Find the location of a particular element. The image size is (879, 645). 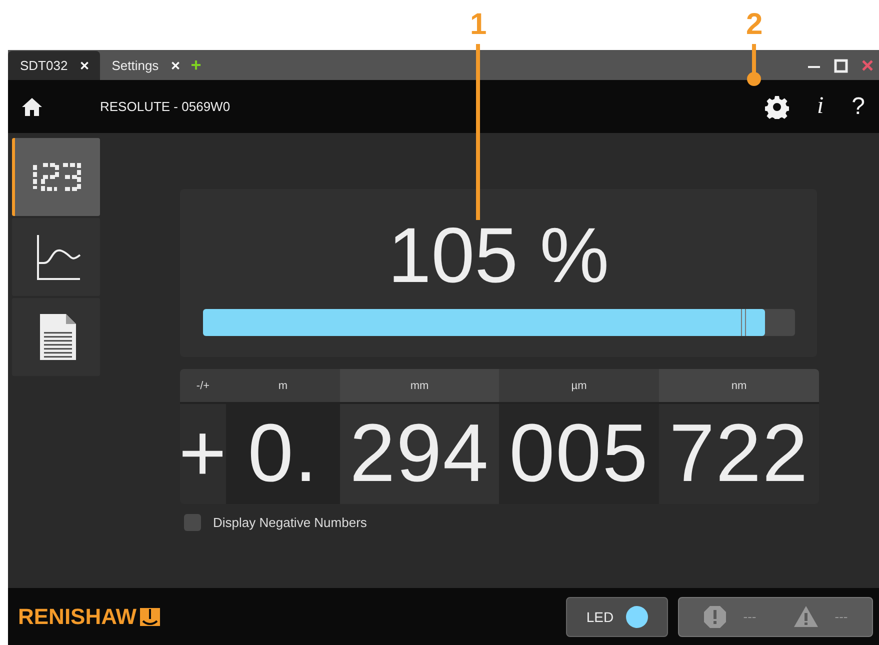

error-icon is located at coordinates (715, 616).